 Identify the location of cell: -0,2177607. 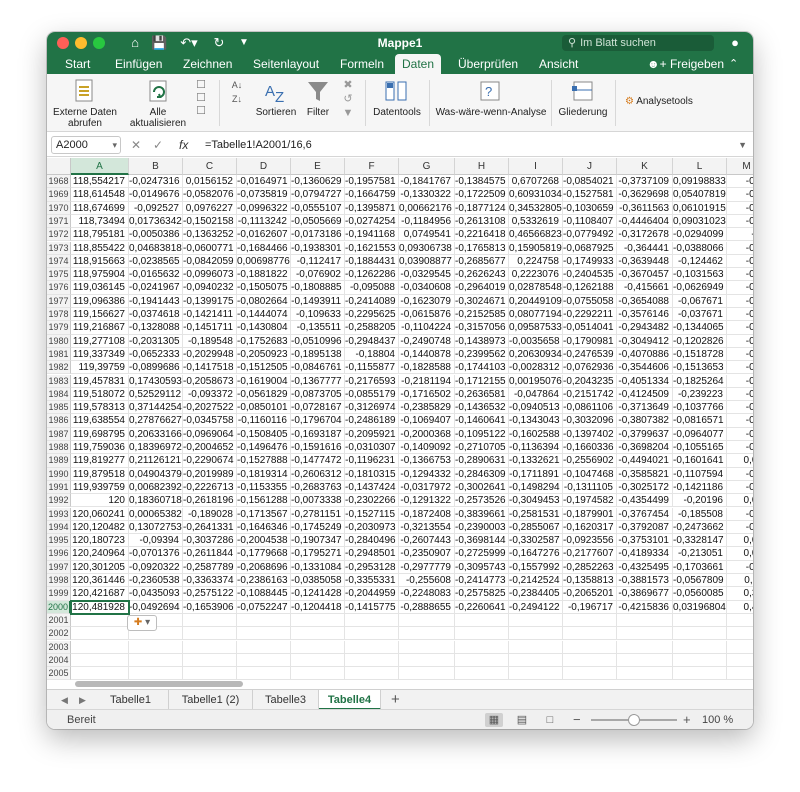
(590, 554).